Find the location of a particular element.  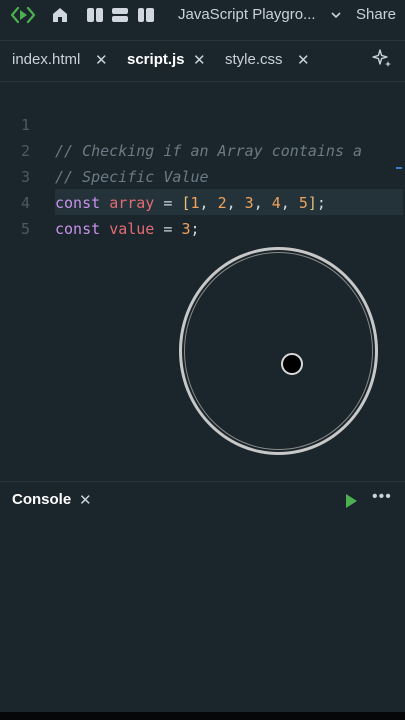

tab-index-html-close-icon: ✕ is located at coordinates (101, 60).